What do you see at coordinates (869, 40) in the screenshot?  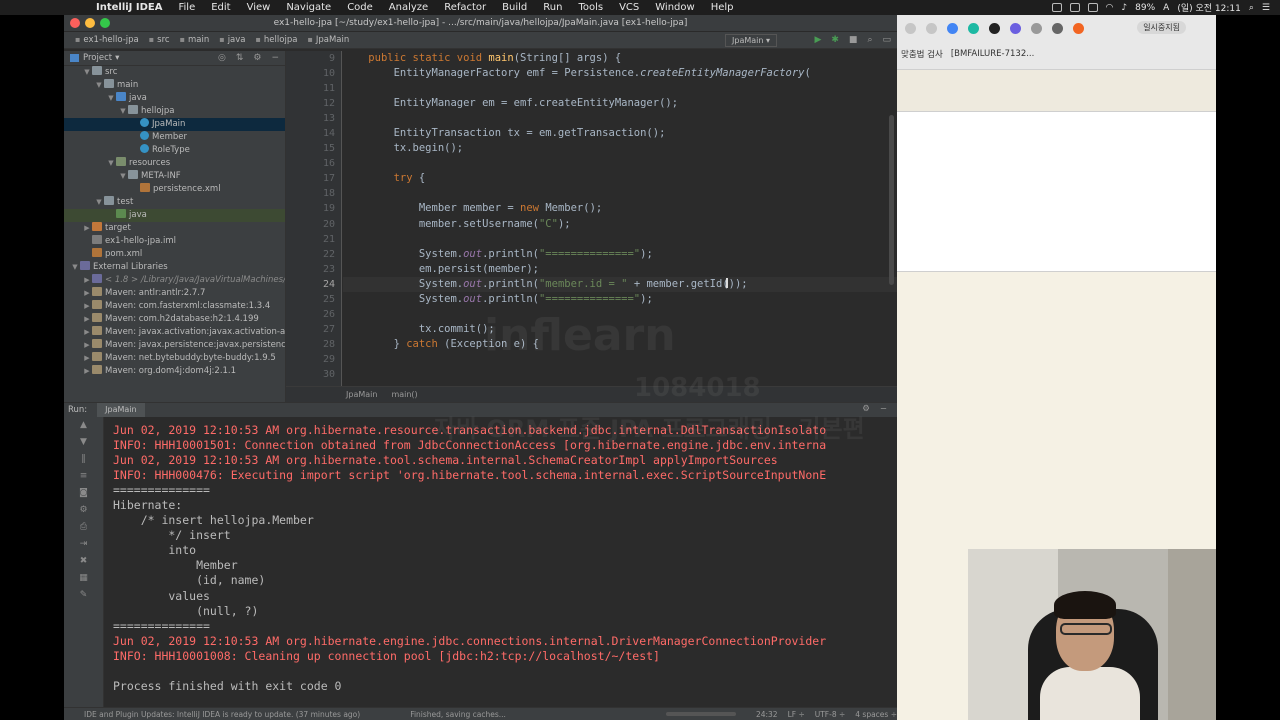 I see `search-icon: ⌕` at bounding box center [869, 40].